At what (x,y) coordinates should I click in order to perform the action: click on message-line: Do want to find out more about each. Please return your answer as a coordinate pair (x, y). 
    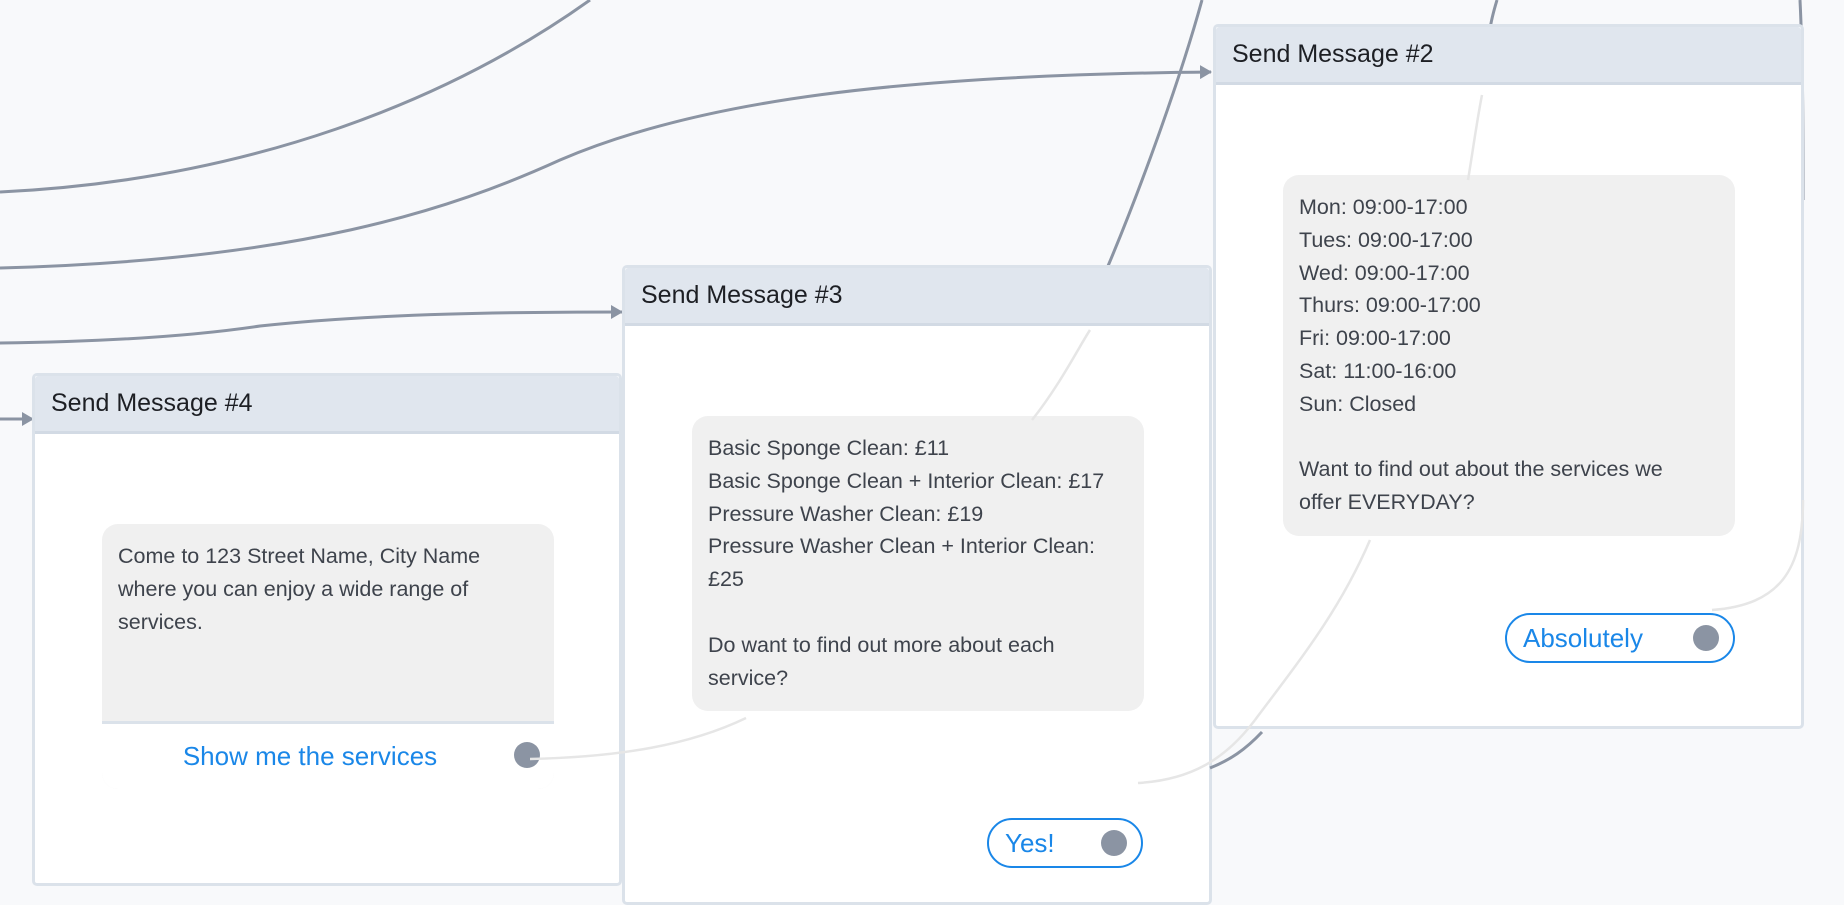
    Looking at the image, I should click on (881, 644).